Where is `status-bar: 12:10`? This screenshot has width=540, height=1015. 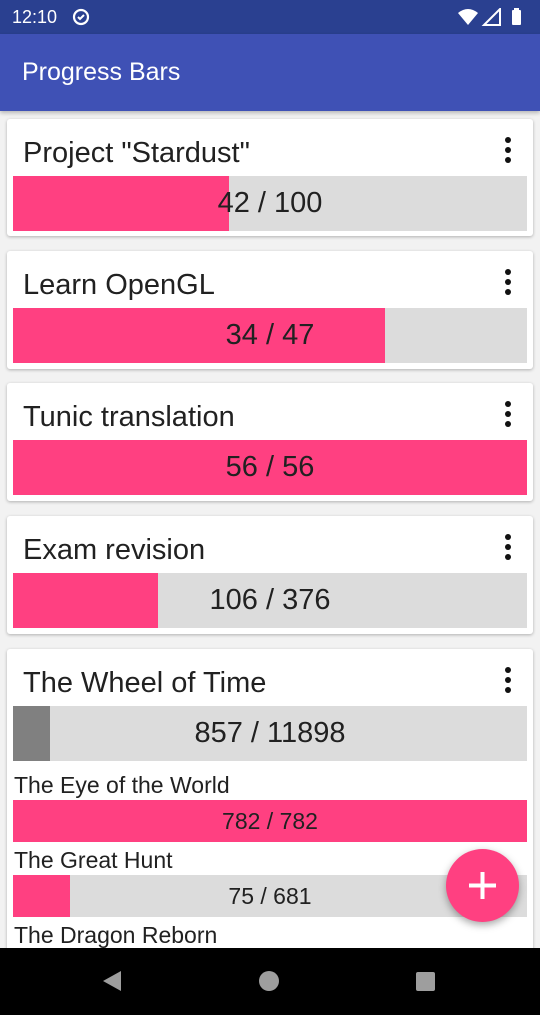 status-bar: 12:10 is located at coordinates (270, 17).